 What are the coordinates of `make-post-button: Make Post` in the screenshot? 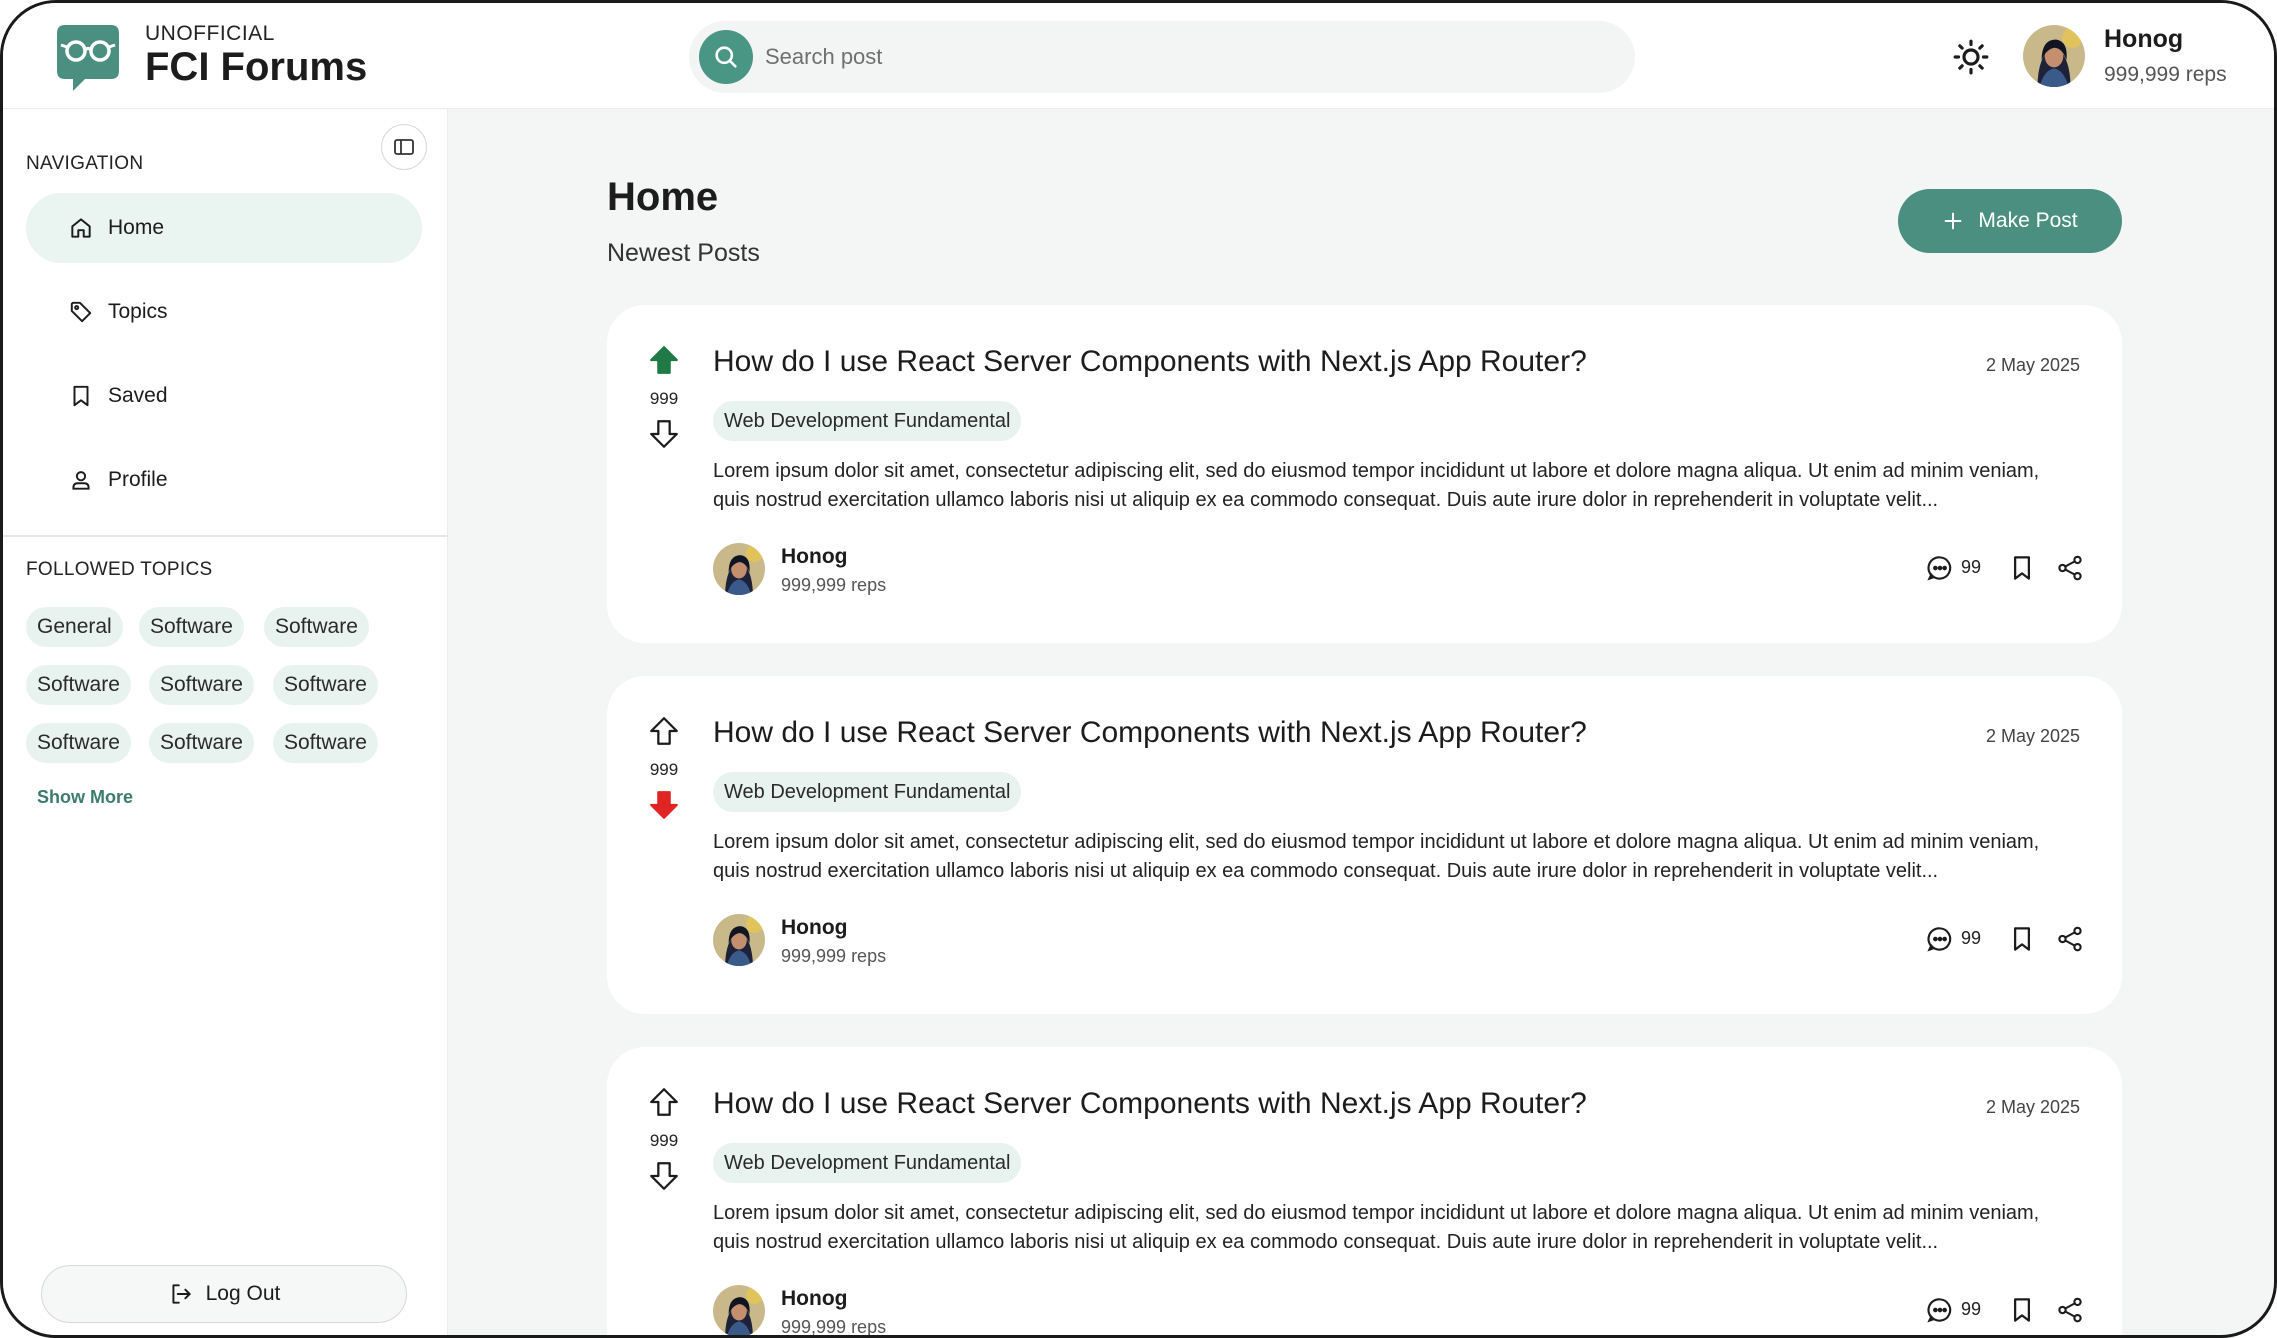 It's located at (2010, 221).